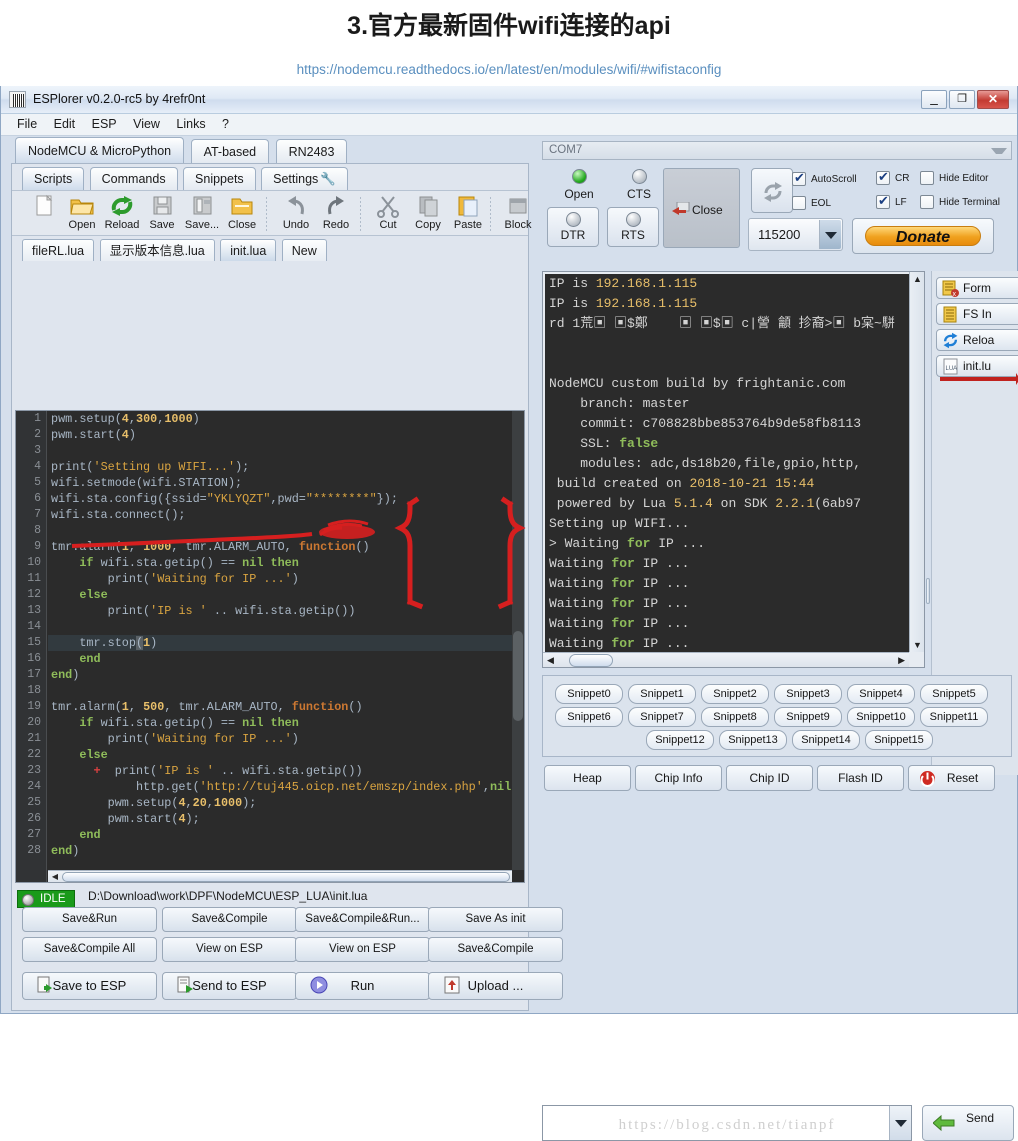  What do you see at coordinates (927, 178) in the screenshot?
I see `hide-editor-checkbox` at bounding box center [927, 178].